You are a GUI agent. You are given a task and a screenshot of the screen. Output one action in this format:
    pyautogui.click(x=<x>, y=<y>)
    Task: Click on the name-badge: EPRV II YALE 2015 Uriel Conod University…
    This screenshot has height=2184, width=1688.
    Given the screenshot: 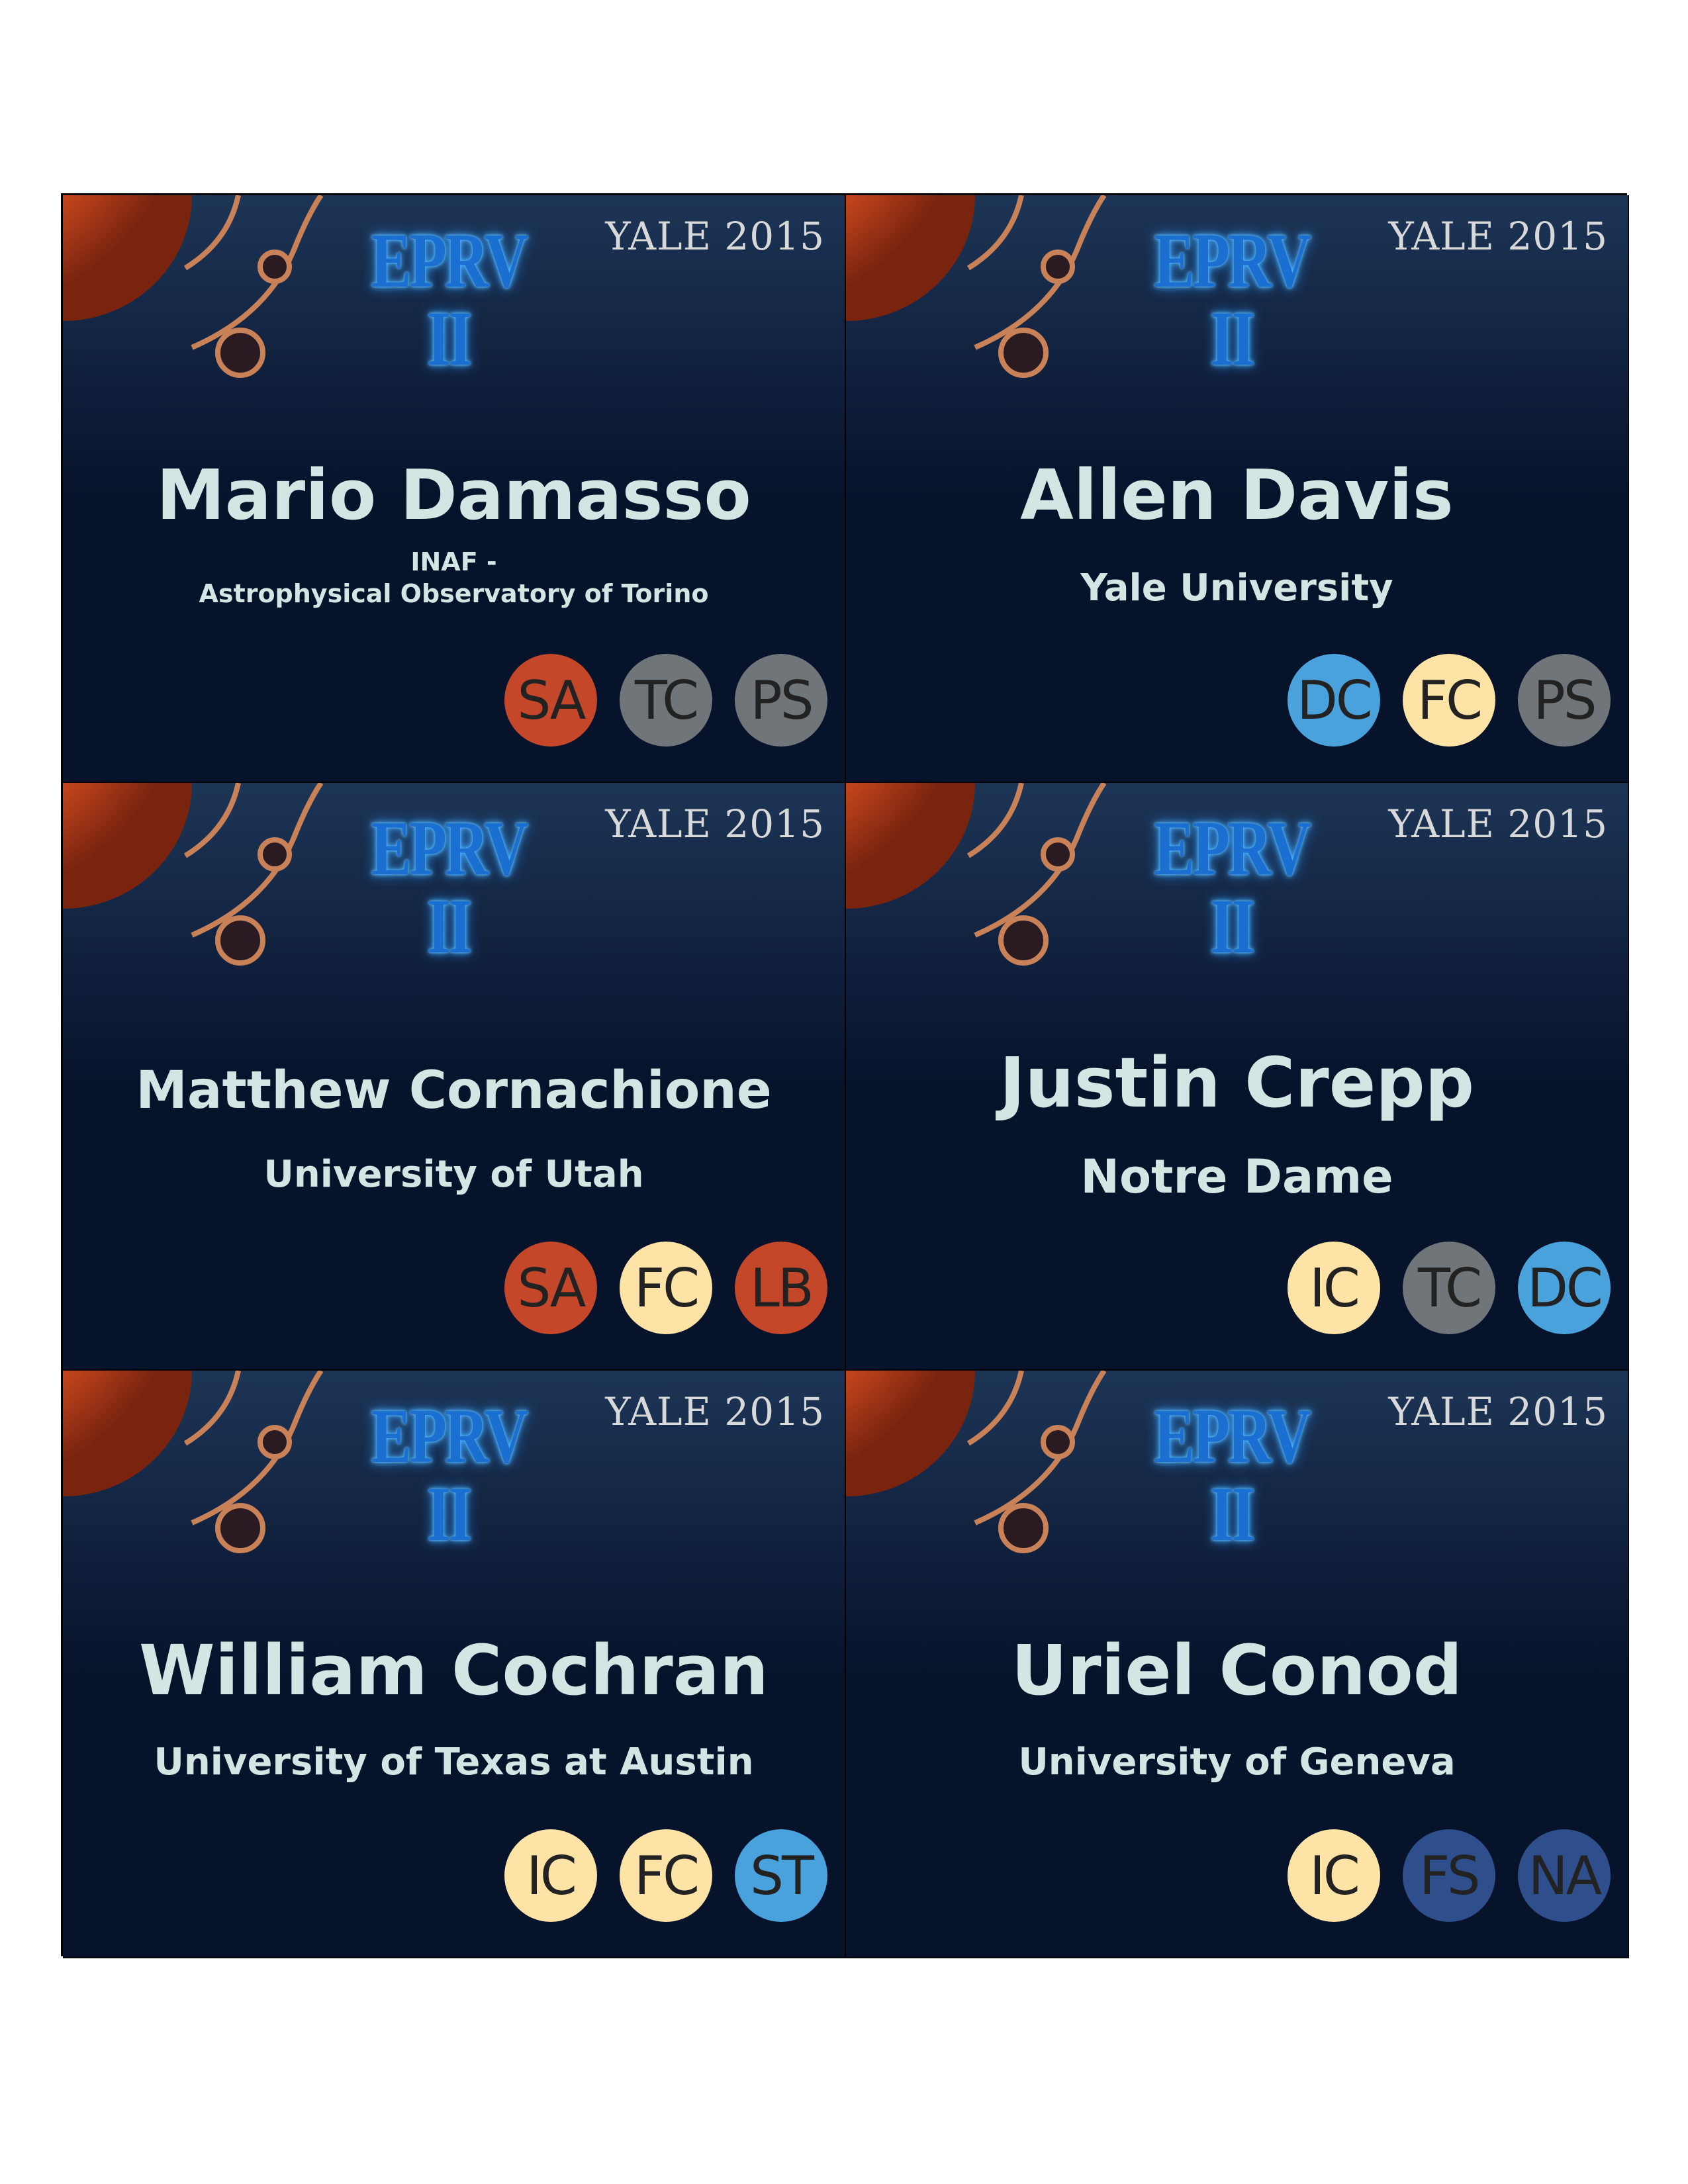 What is the action you would take?
    pyautogui.click(x=1237, y=1664)
    